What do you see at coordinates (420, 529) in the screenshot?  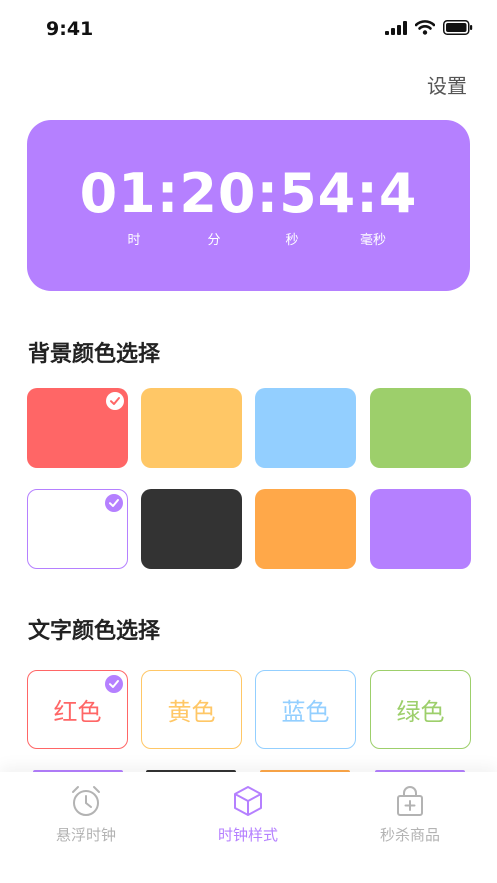 I see `bg-swatch-purple` at bounding box center [420, 529].